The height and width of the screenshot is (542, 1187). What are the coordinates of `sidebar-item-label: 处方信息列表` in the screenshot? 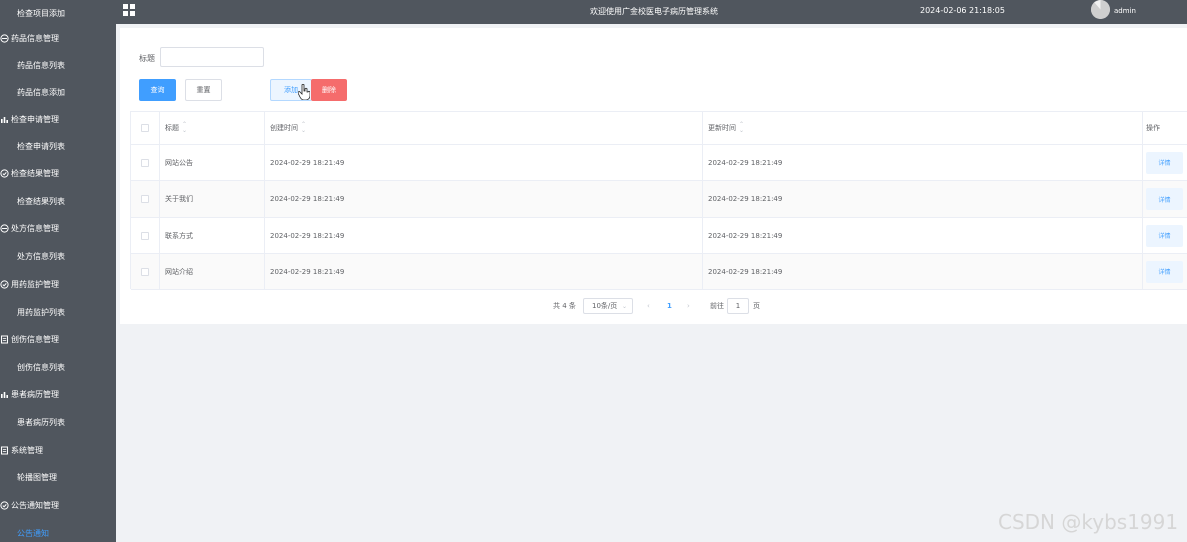 It's located at (41, 256).